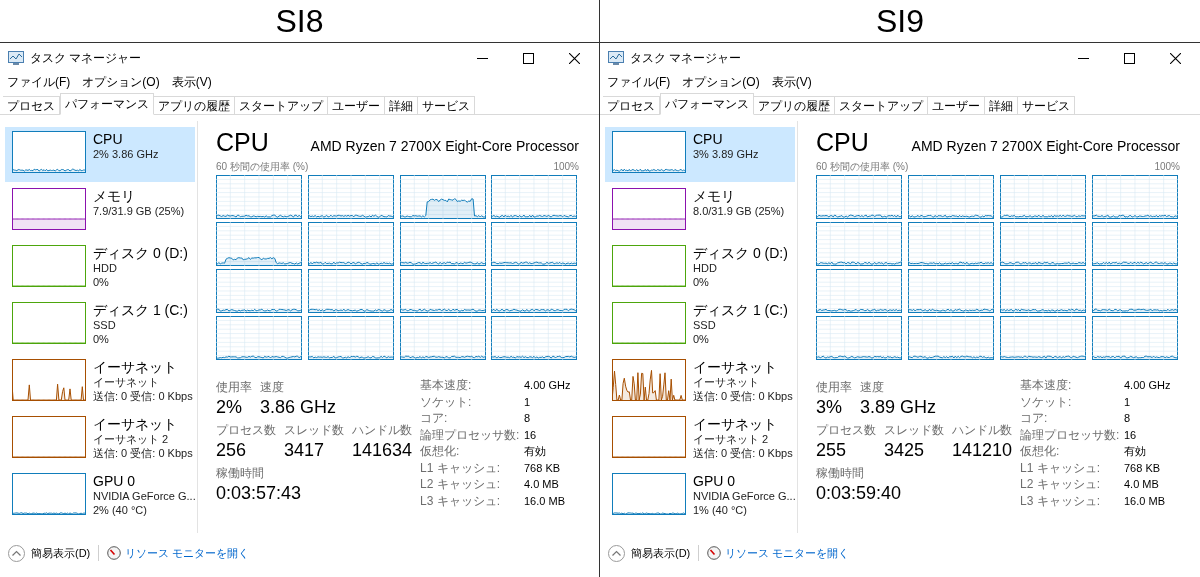 The height and width of the screenshot is (577, 1200). What do you see at coordinates (460, 484) in the screenshot?
I see `detail-label: L2 キャッシュ:` at bounding box center [460, 484].